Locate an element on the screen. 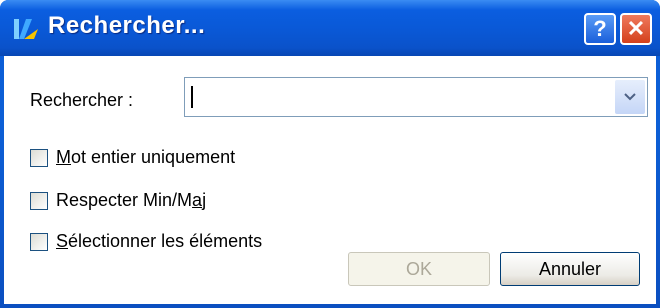  close-button: ✕ is located at coordinates (636, 29).